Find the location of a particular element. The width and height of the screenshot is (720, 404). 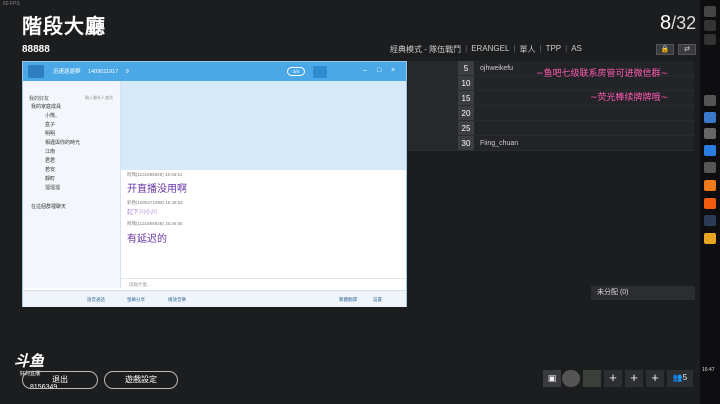

roster-row: 20 is located at coordinates (551, 113).